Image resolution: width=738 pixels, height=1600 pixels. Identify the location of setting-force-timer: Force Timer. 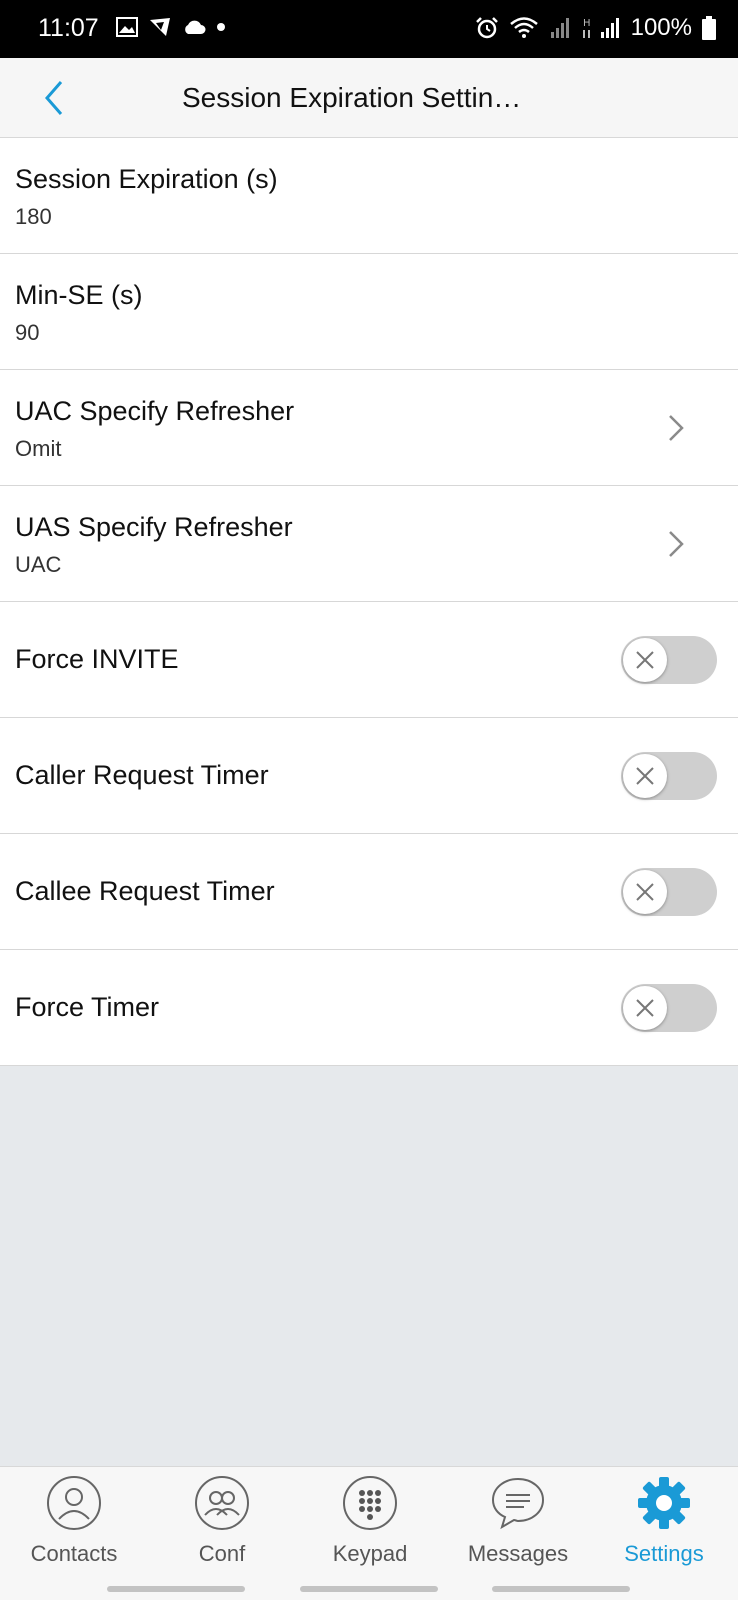
(369, 1008).